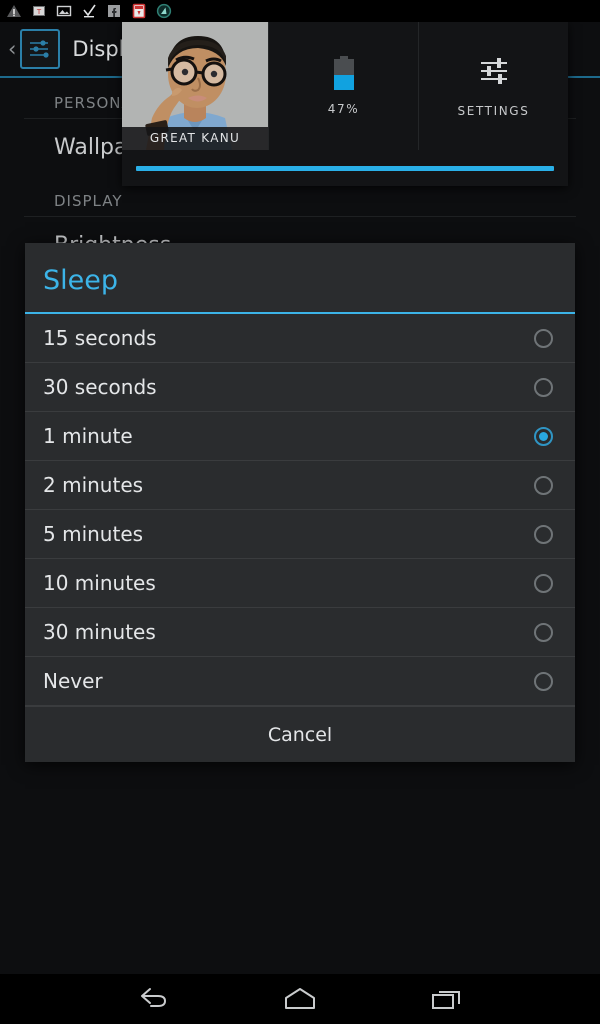 The height and width of the screenshot is (1024, 600). I want to click on sleep-option-label: 10 minutes, so click(99, 583).